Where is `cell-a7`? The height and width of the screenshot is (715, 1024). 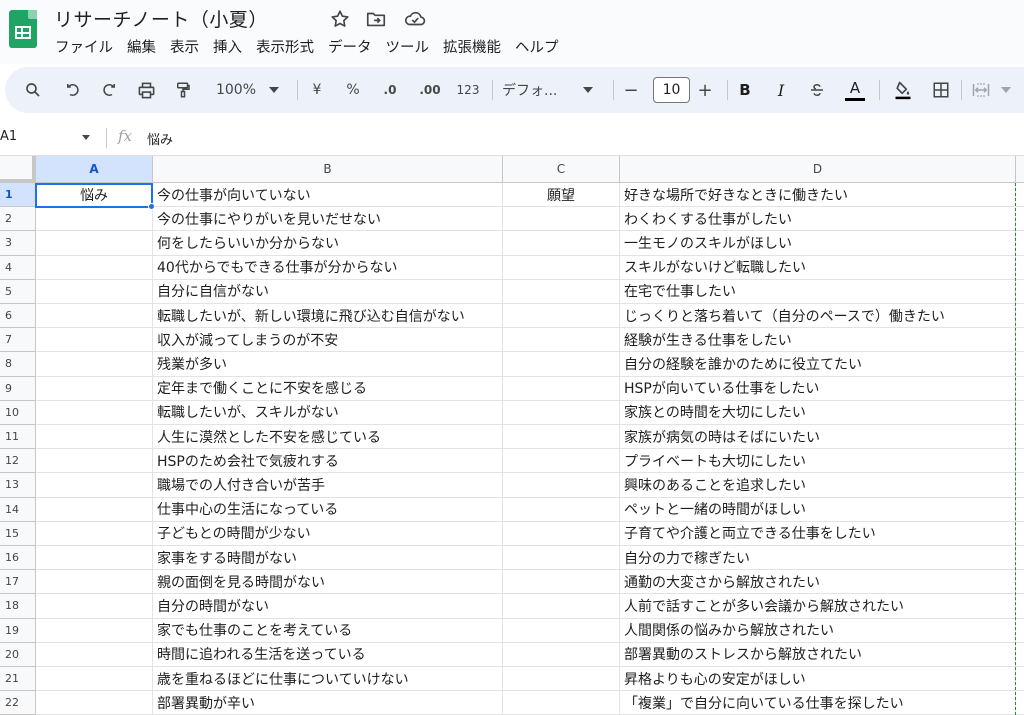 cell-a7 is located at coordinates (94, 340).